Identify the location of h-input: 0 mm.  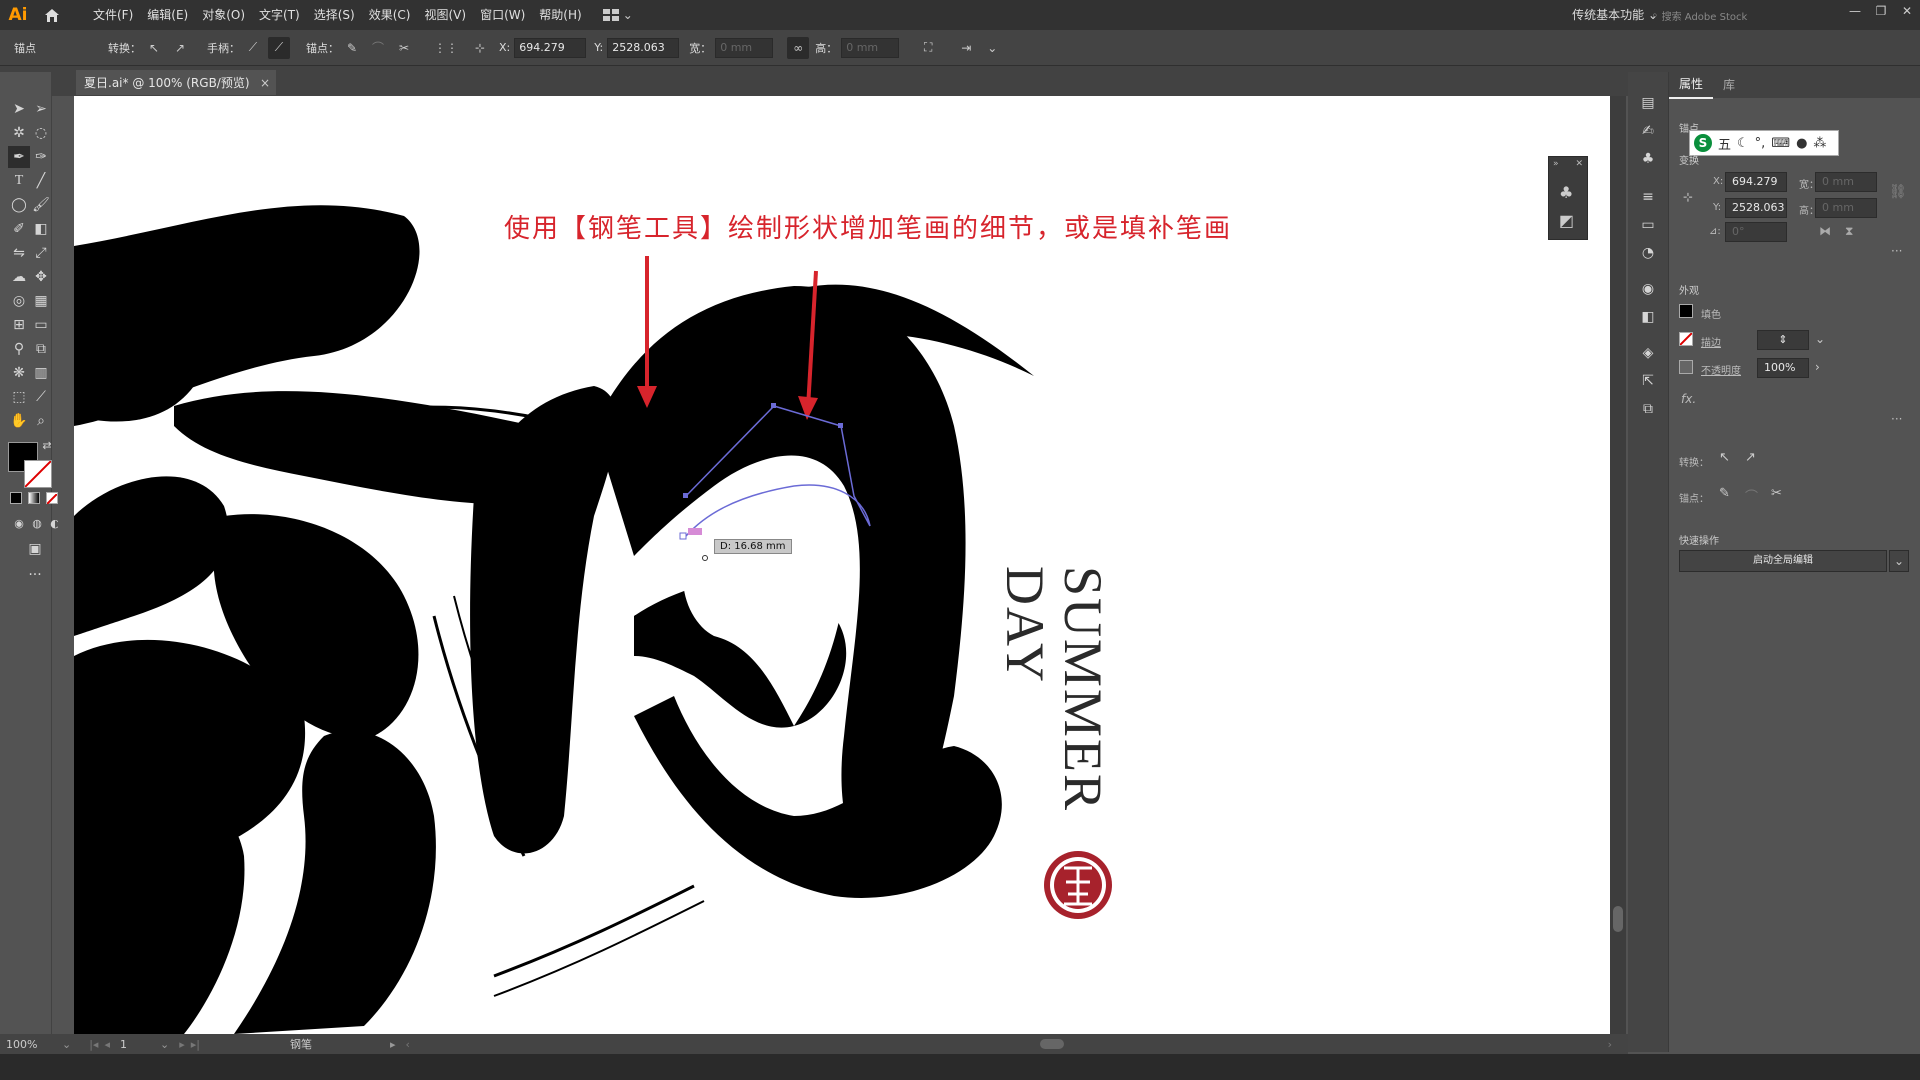
(870, 47).